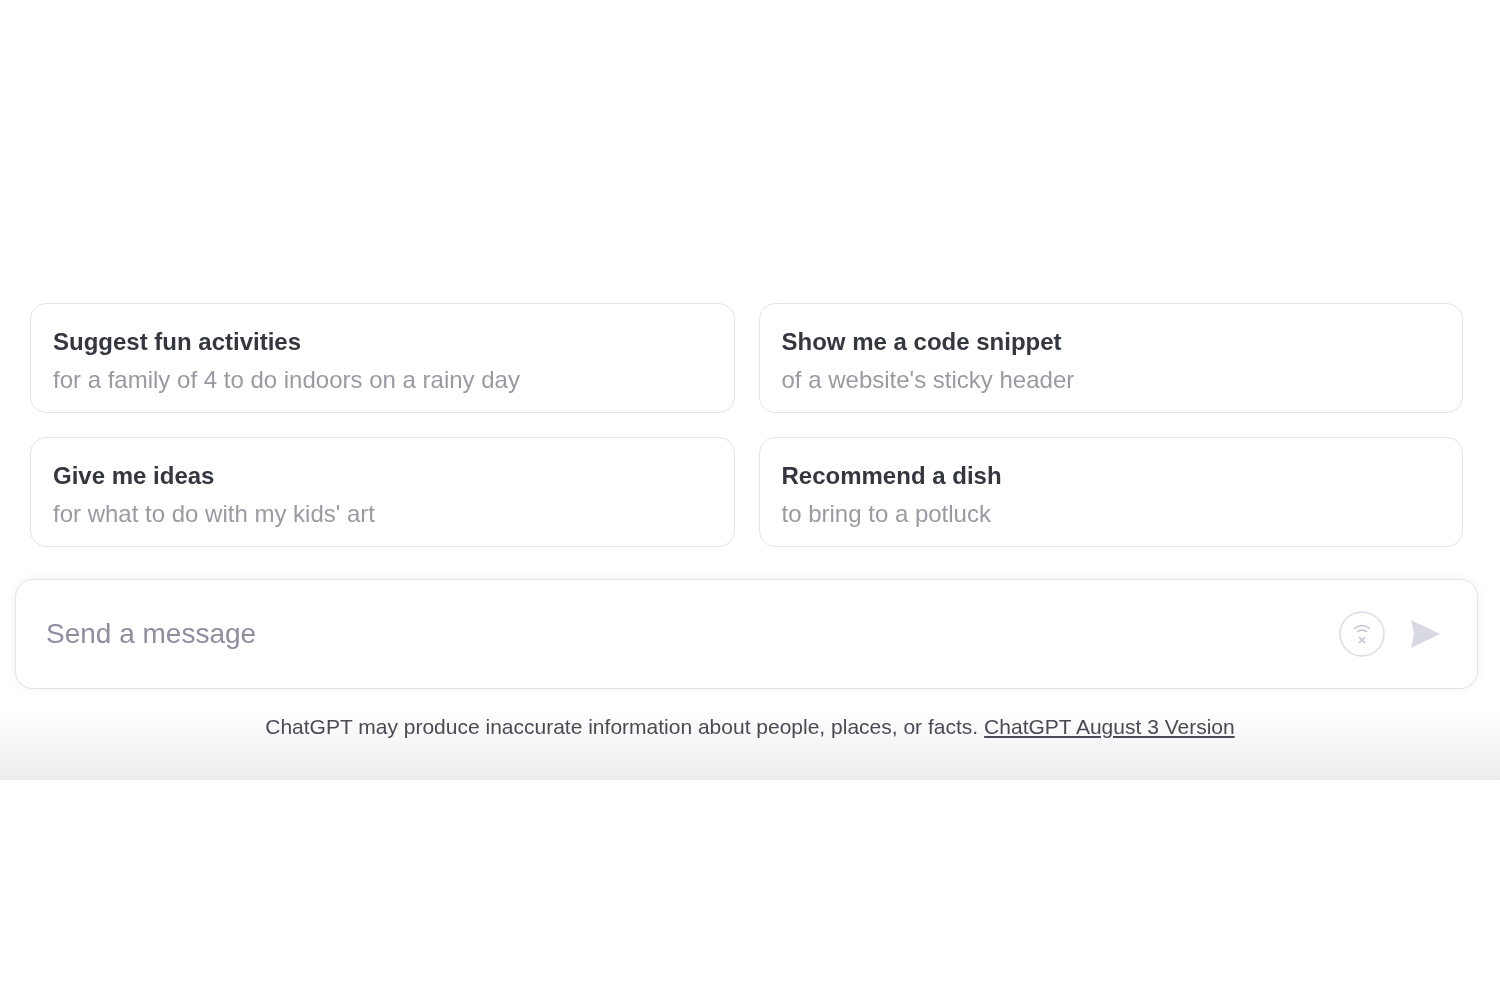  Describe the element at coordinates (1109, 727) in the screenshot. I see `version-link: ChatGPT August 3 Version` at that location.